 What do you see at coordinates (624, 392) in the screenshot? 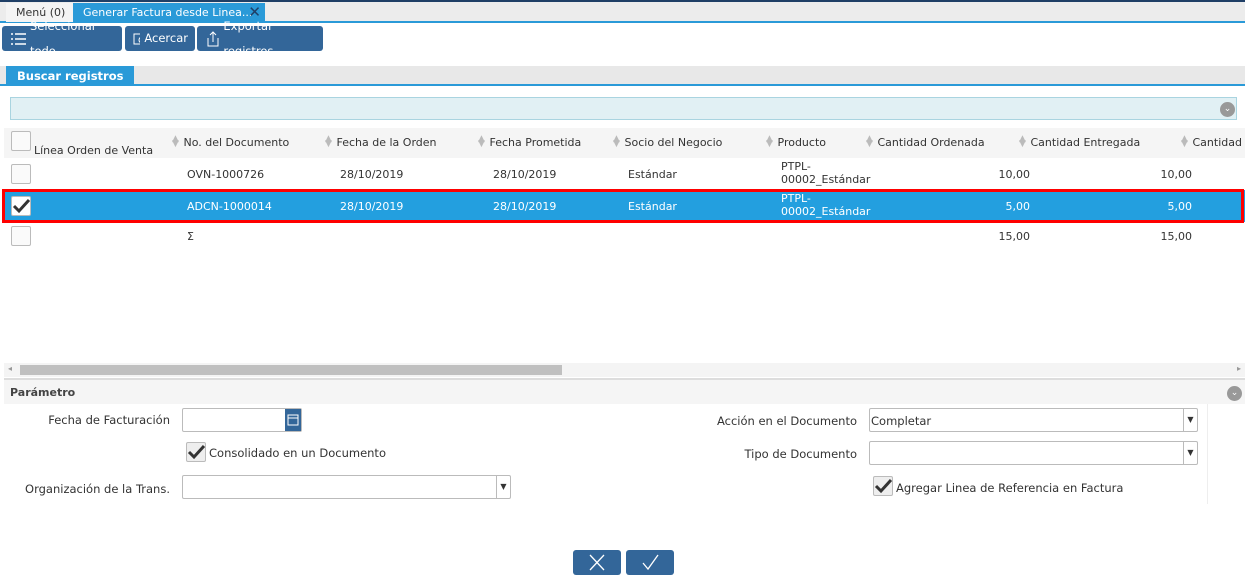
I see `parameter-header` at bounding box center [624, 392].